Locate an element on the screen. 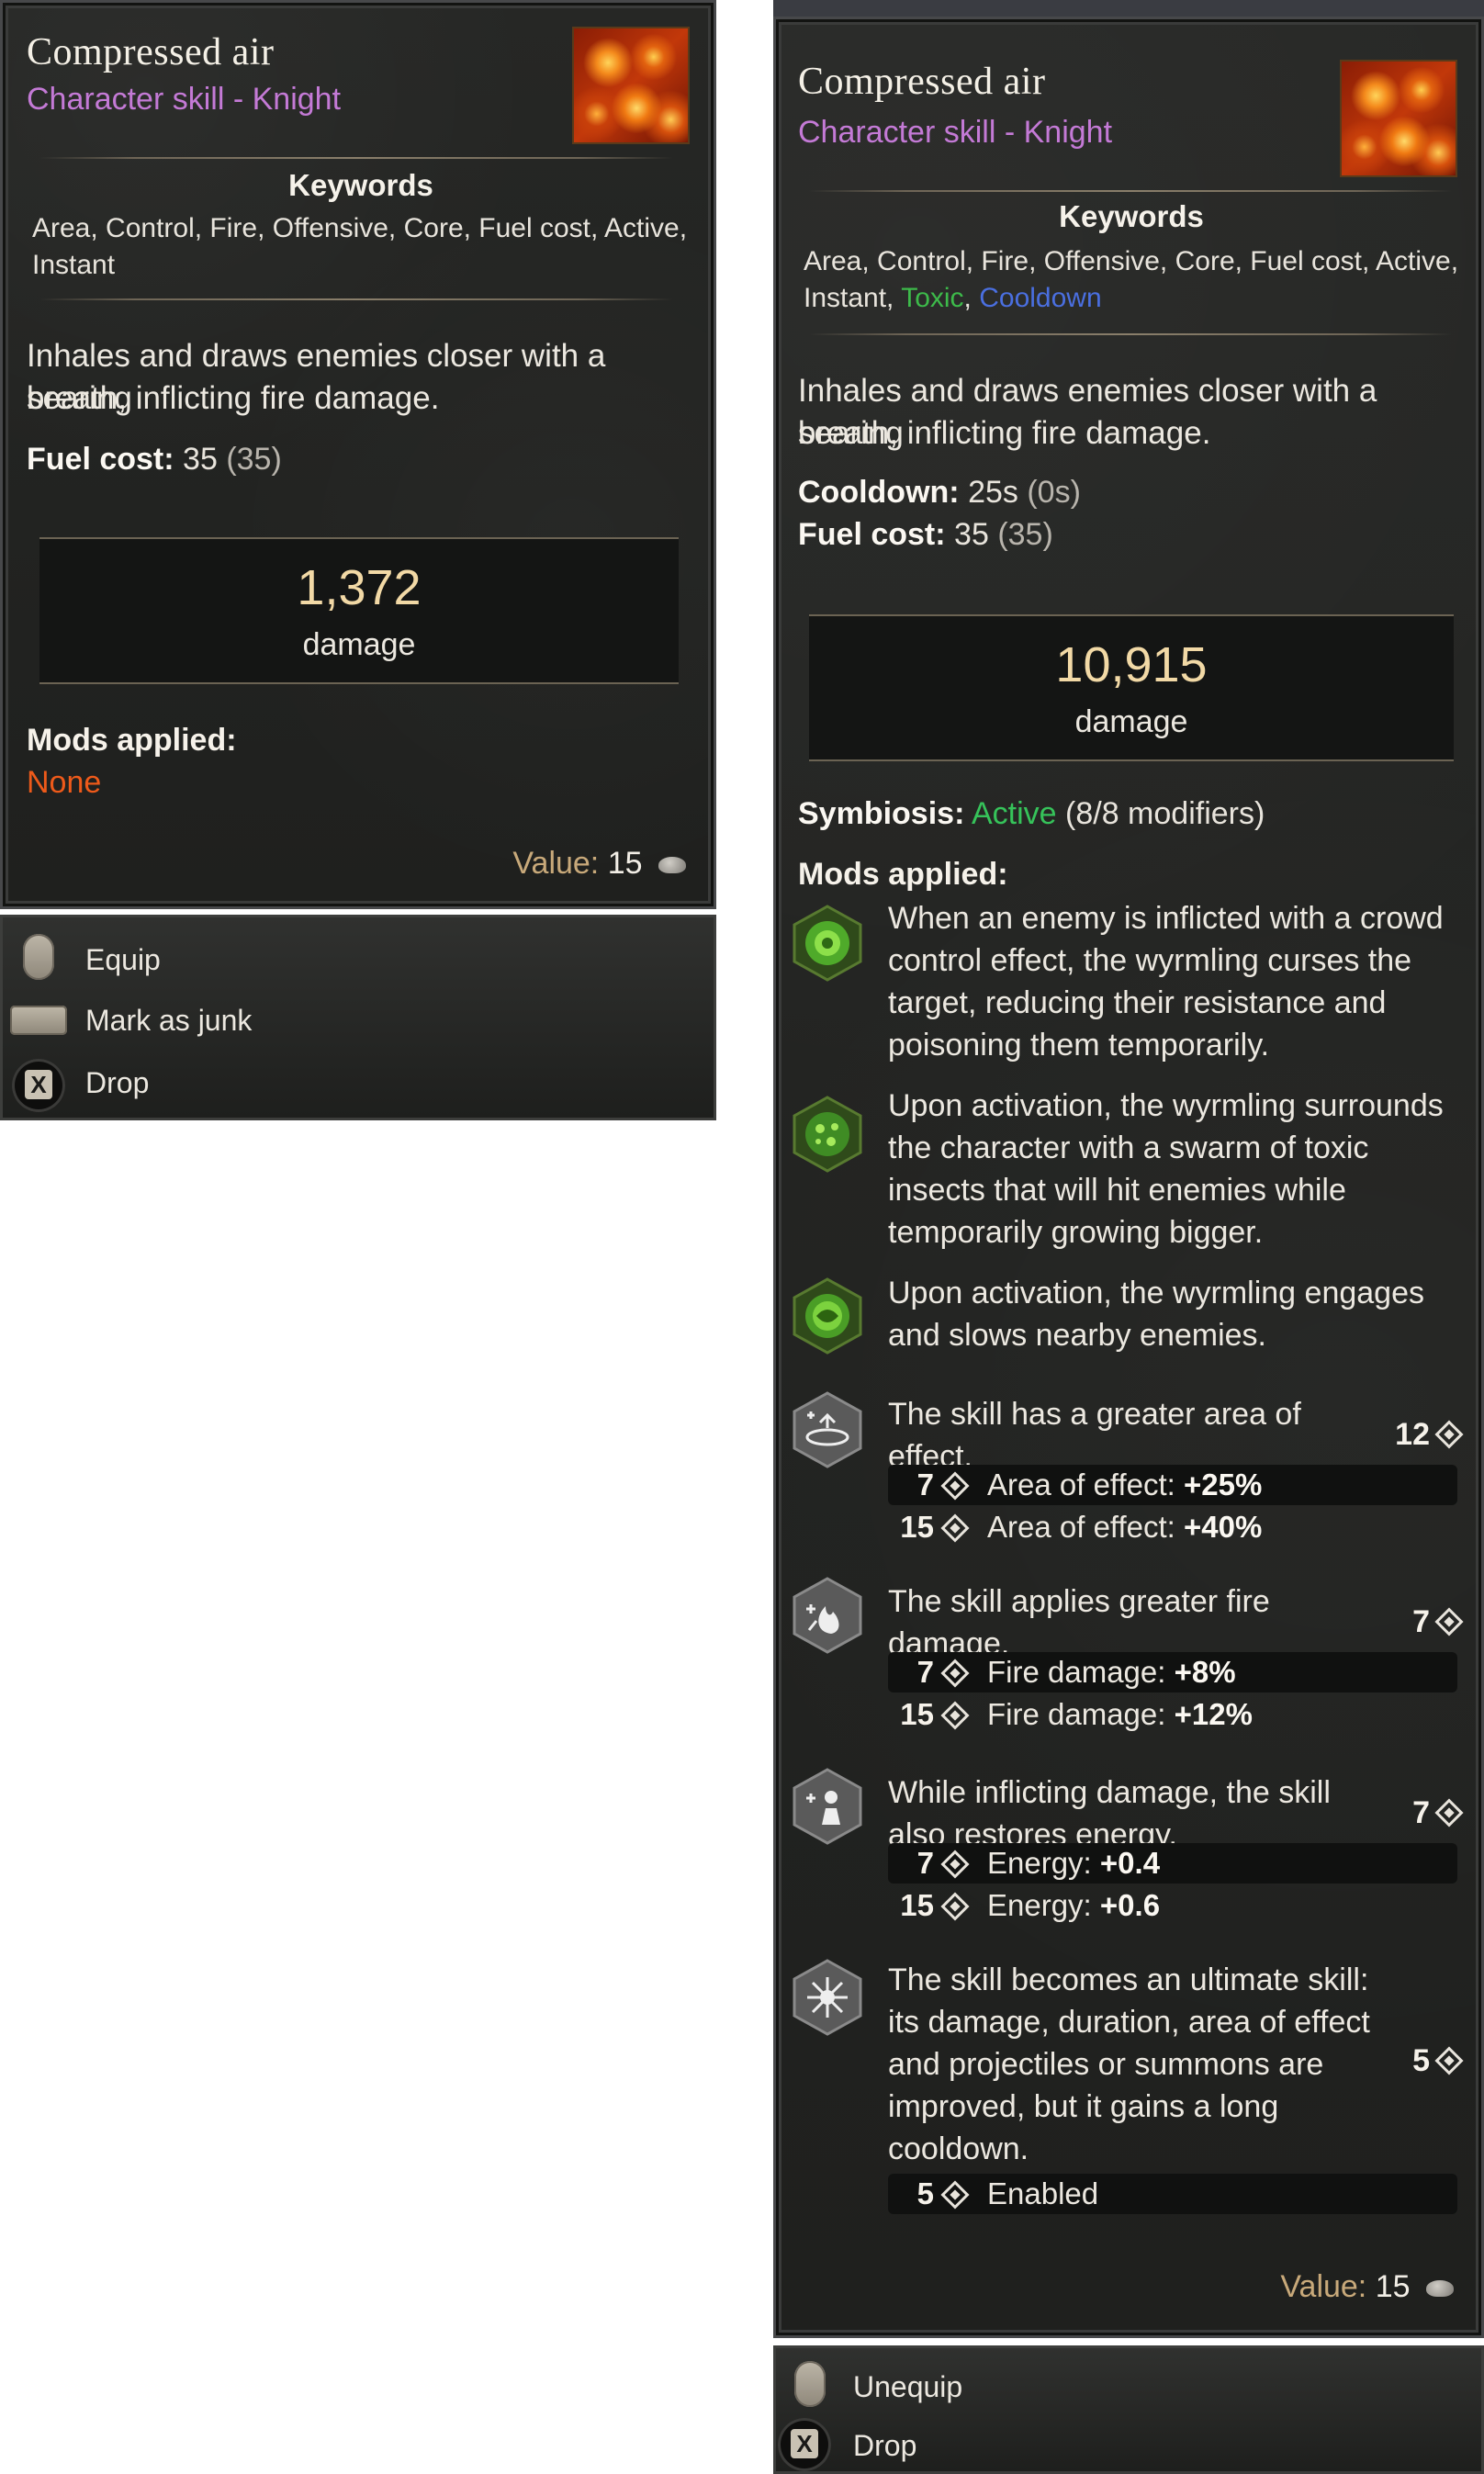 The image size is (1484, 2474). symbiosis-status: Symbiosis: Active (8/8 modifiers) is located at coordinates (1032, 814).